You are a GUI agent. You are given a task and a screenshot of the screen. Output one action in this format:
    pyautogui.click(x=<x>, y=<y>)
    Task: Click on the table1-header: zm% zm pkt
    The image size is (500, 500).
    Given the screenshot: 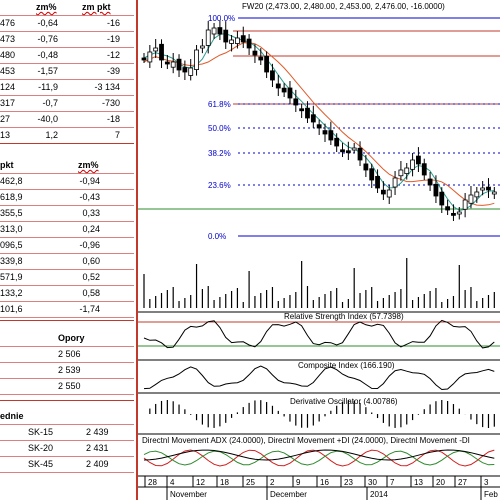 What is the action you would take?
    pyautogui.click(x=67, y=8)
    